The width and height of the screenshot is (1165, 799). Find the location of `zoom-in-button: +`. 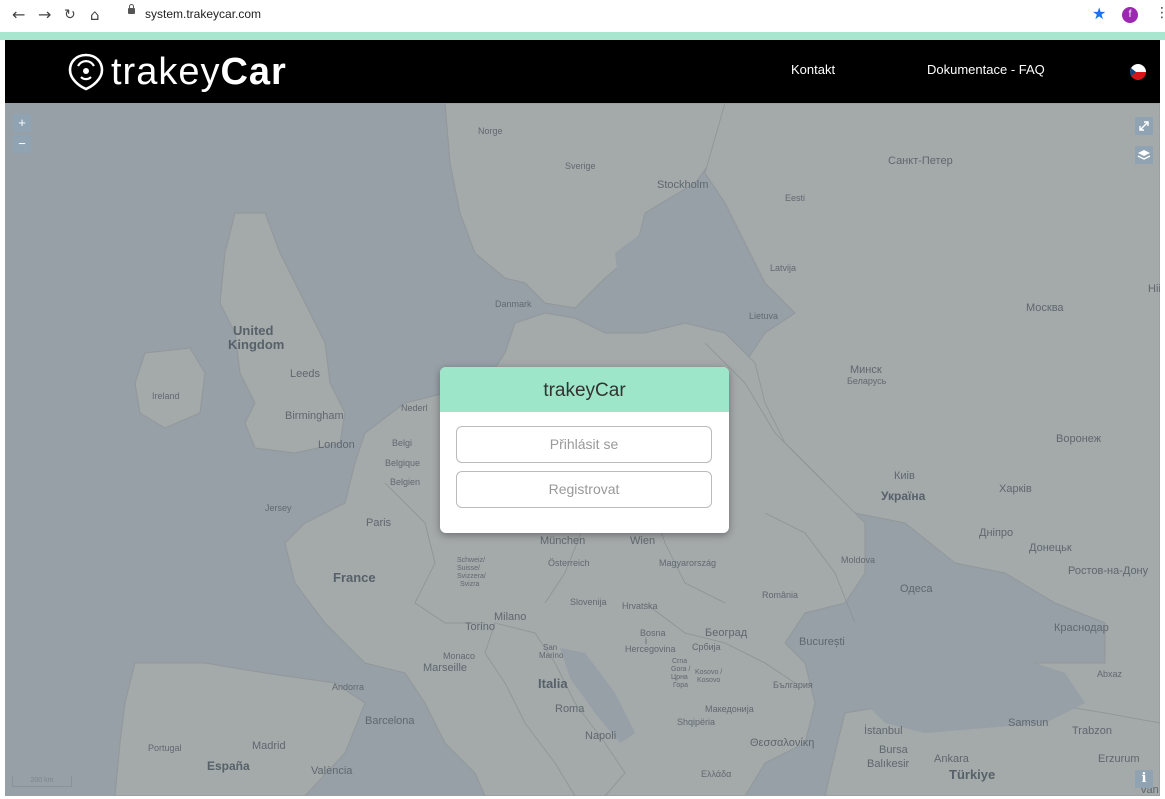

zoom-in-button: + is located at coordinates (22, 123).